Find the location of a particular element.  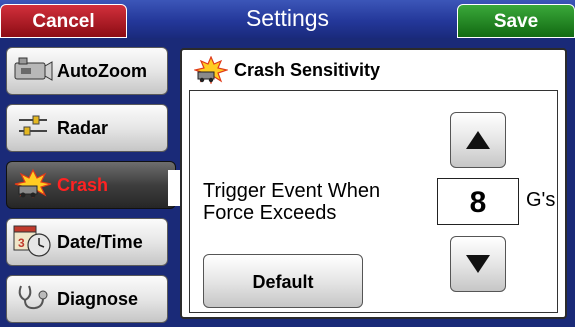

arrow-up-icon is located at coordinates (478, 140).